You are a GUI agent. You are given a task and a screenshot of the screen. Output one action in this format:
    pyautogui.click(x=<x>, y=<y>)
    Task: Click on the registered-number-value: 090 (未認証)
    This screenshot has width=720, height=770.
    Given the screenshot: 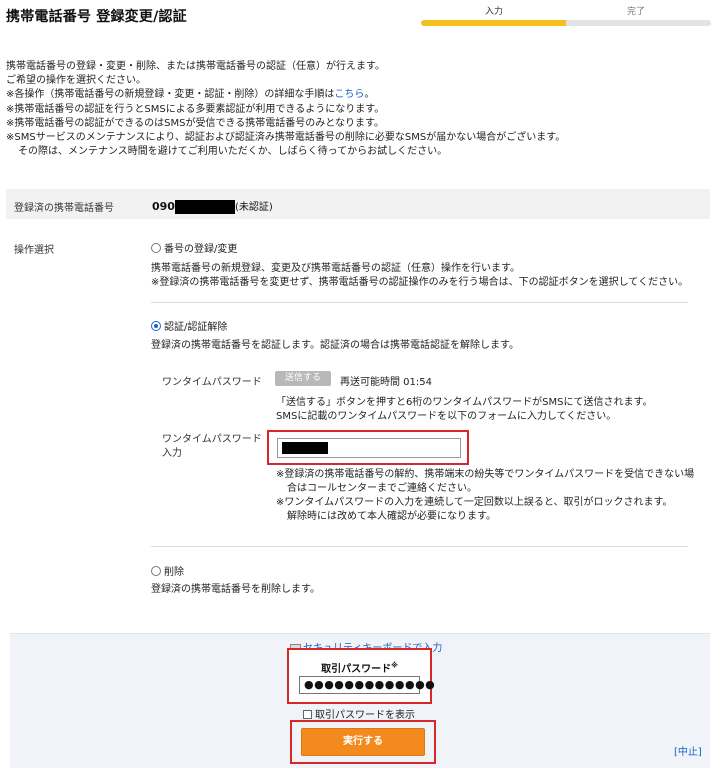 What is the action you would take?
    pyautogui.click(x=212, y=207)
    